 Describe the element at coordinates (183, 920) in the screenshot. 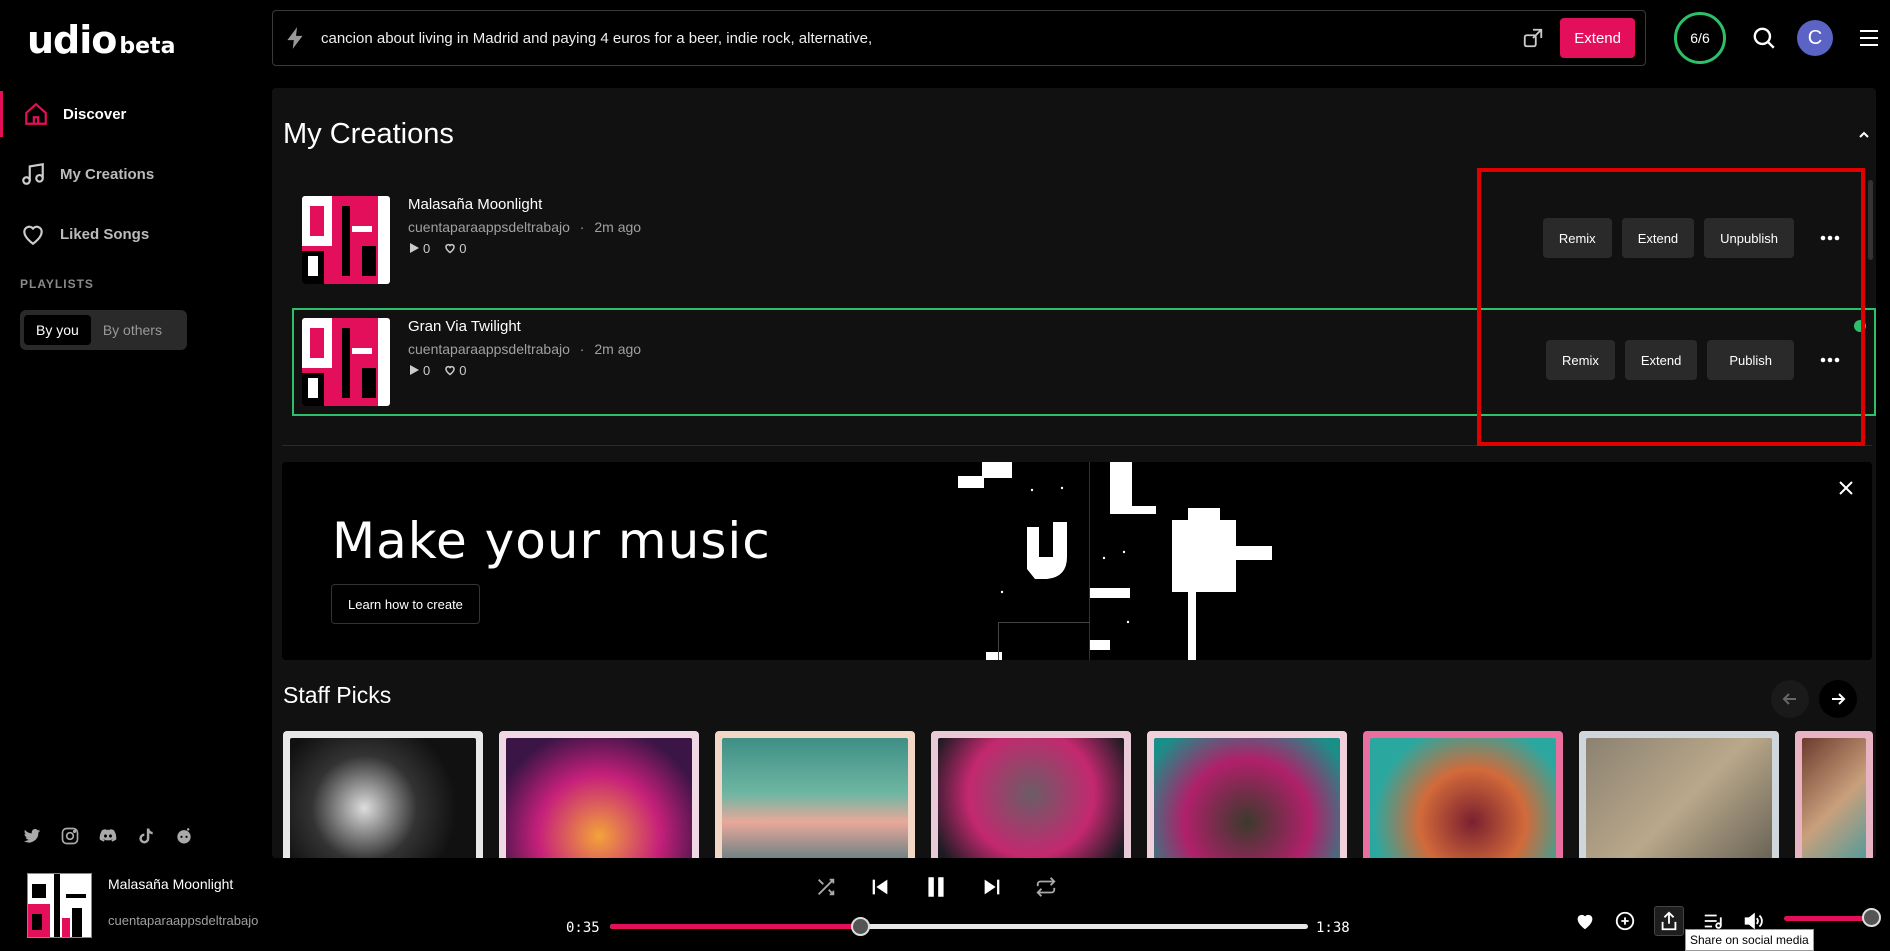

I see `now-playing-artist: cuentaparaappsdeltrabajo` at that location.